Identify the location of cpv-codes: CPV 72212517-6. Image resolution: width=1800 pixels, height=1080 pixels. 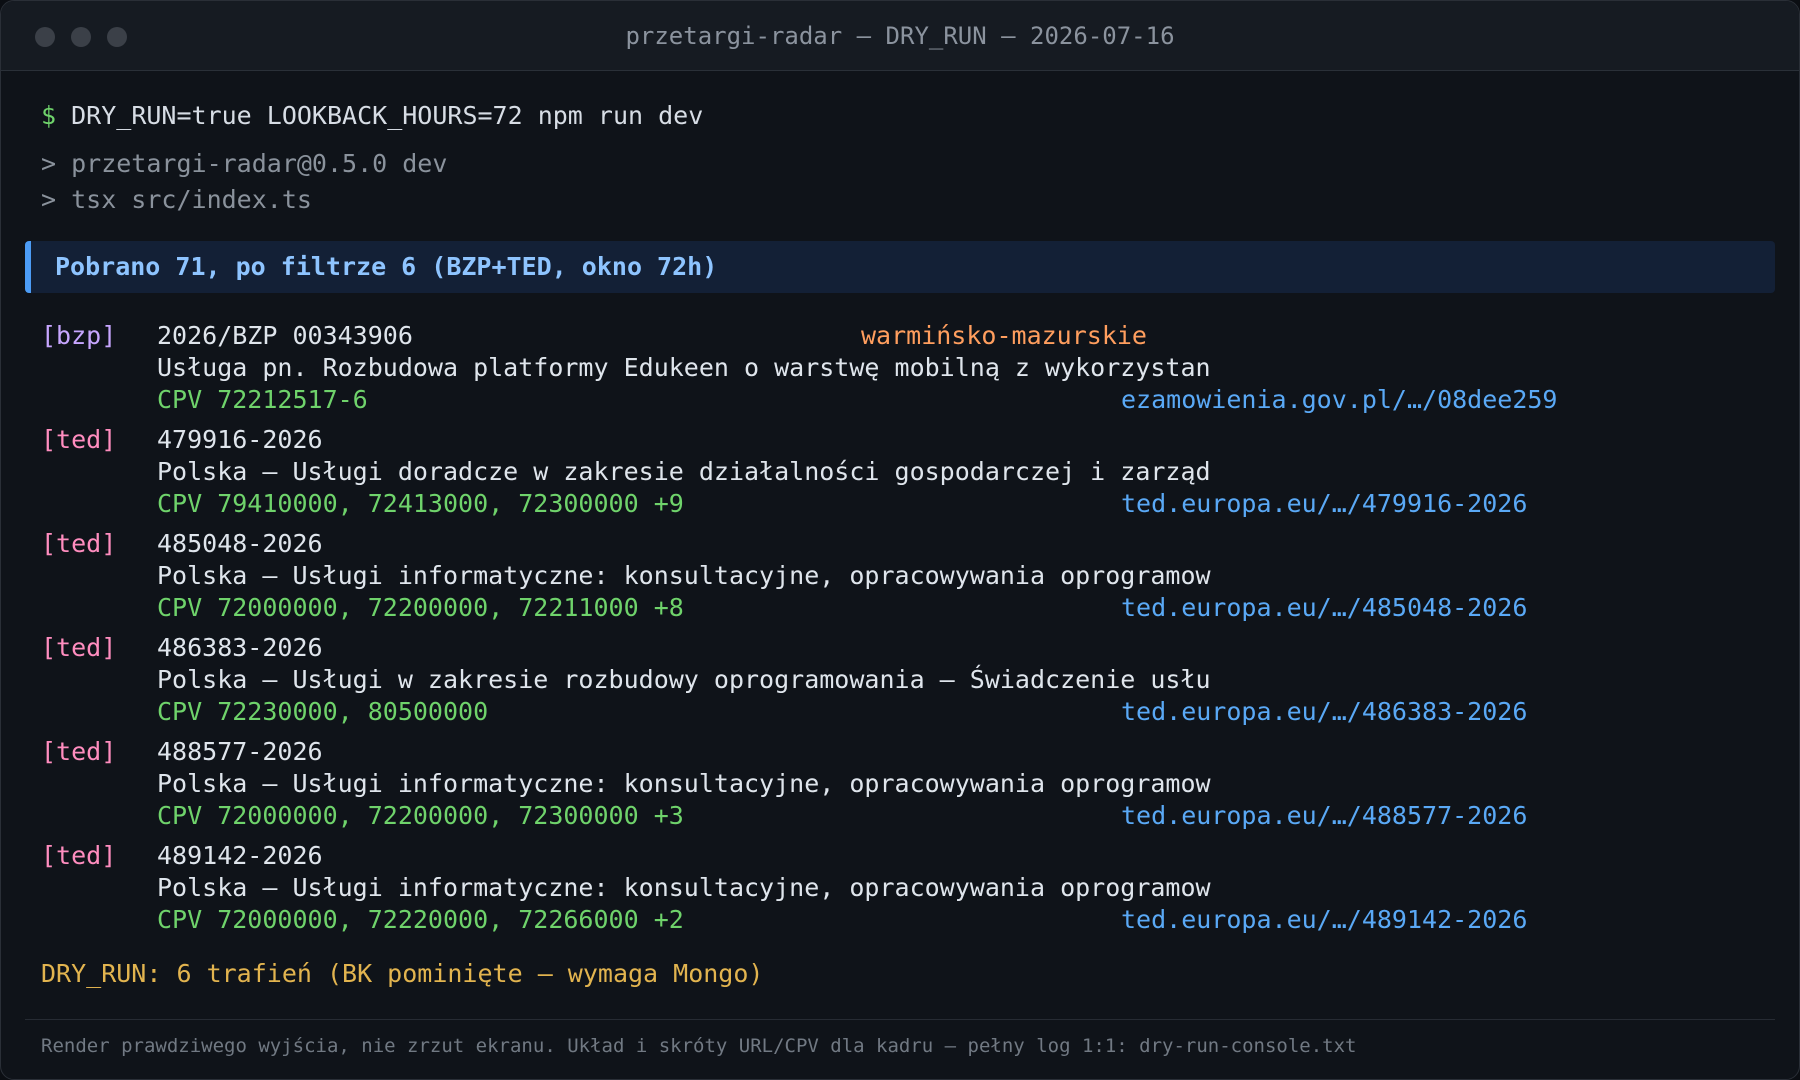
(262, 399).